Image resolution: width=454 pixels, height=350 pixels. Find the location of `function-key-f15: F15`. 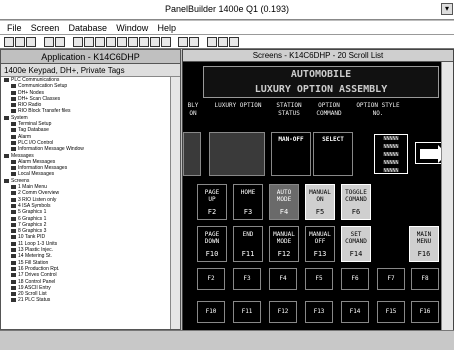

function-key-f15: F15 is located at coordinates (391, 312).